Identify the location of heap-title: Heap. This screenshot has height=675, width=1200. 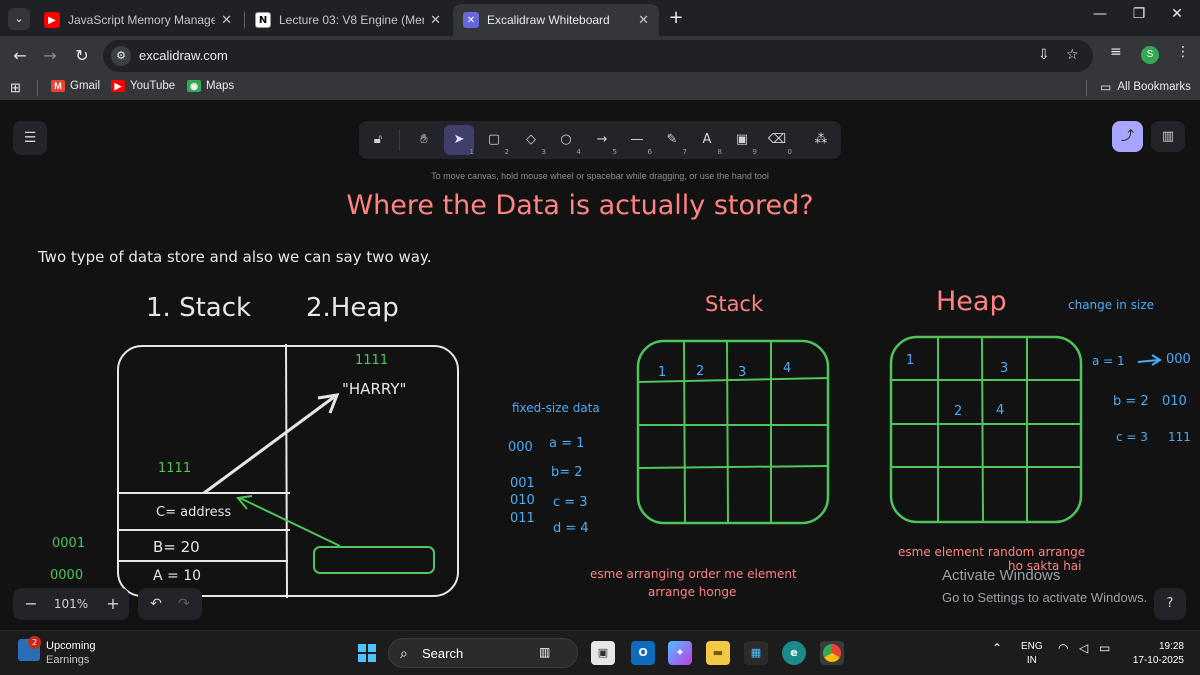
(971, 301).